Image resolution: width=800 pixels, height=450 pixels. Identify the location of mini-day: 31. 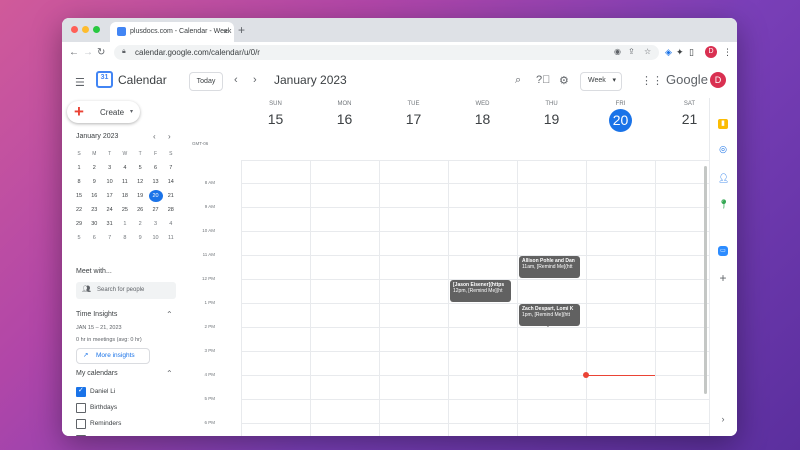
(110, 224).